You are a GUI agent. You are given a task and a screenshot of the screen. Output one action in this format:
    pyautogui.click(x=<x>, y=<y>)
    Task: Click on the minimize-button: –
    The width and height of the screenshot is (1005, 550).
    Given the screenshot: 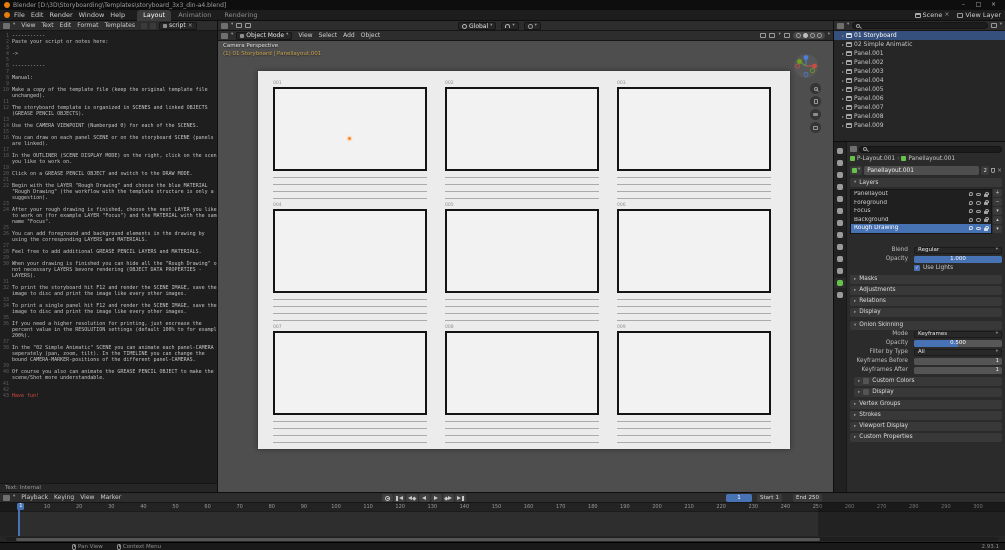 What is the action you would take?
    pyautogui.click(x=963, y=5)
    